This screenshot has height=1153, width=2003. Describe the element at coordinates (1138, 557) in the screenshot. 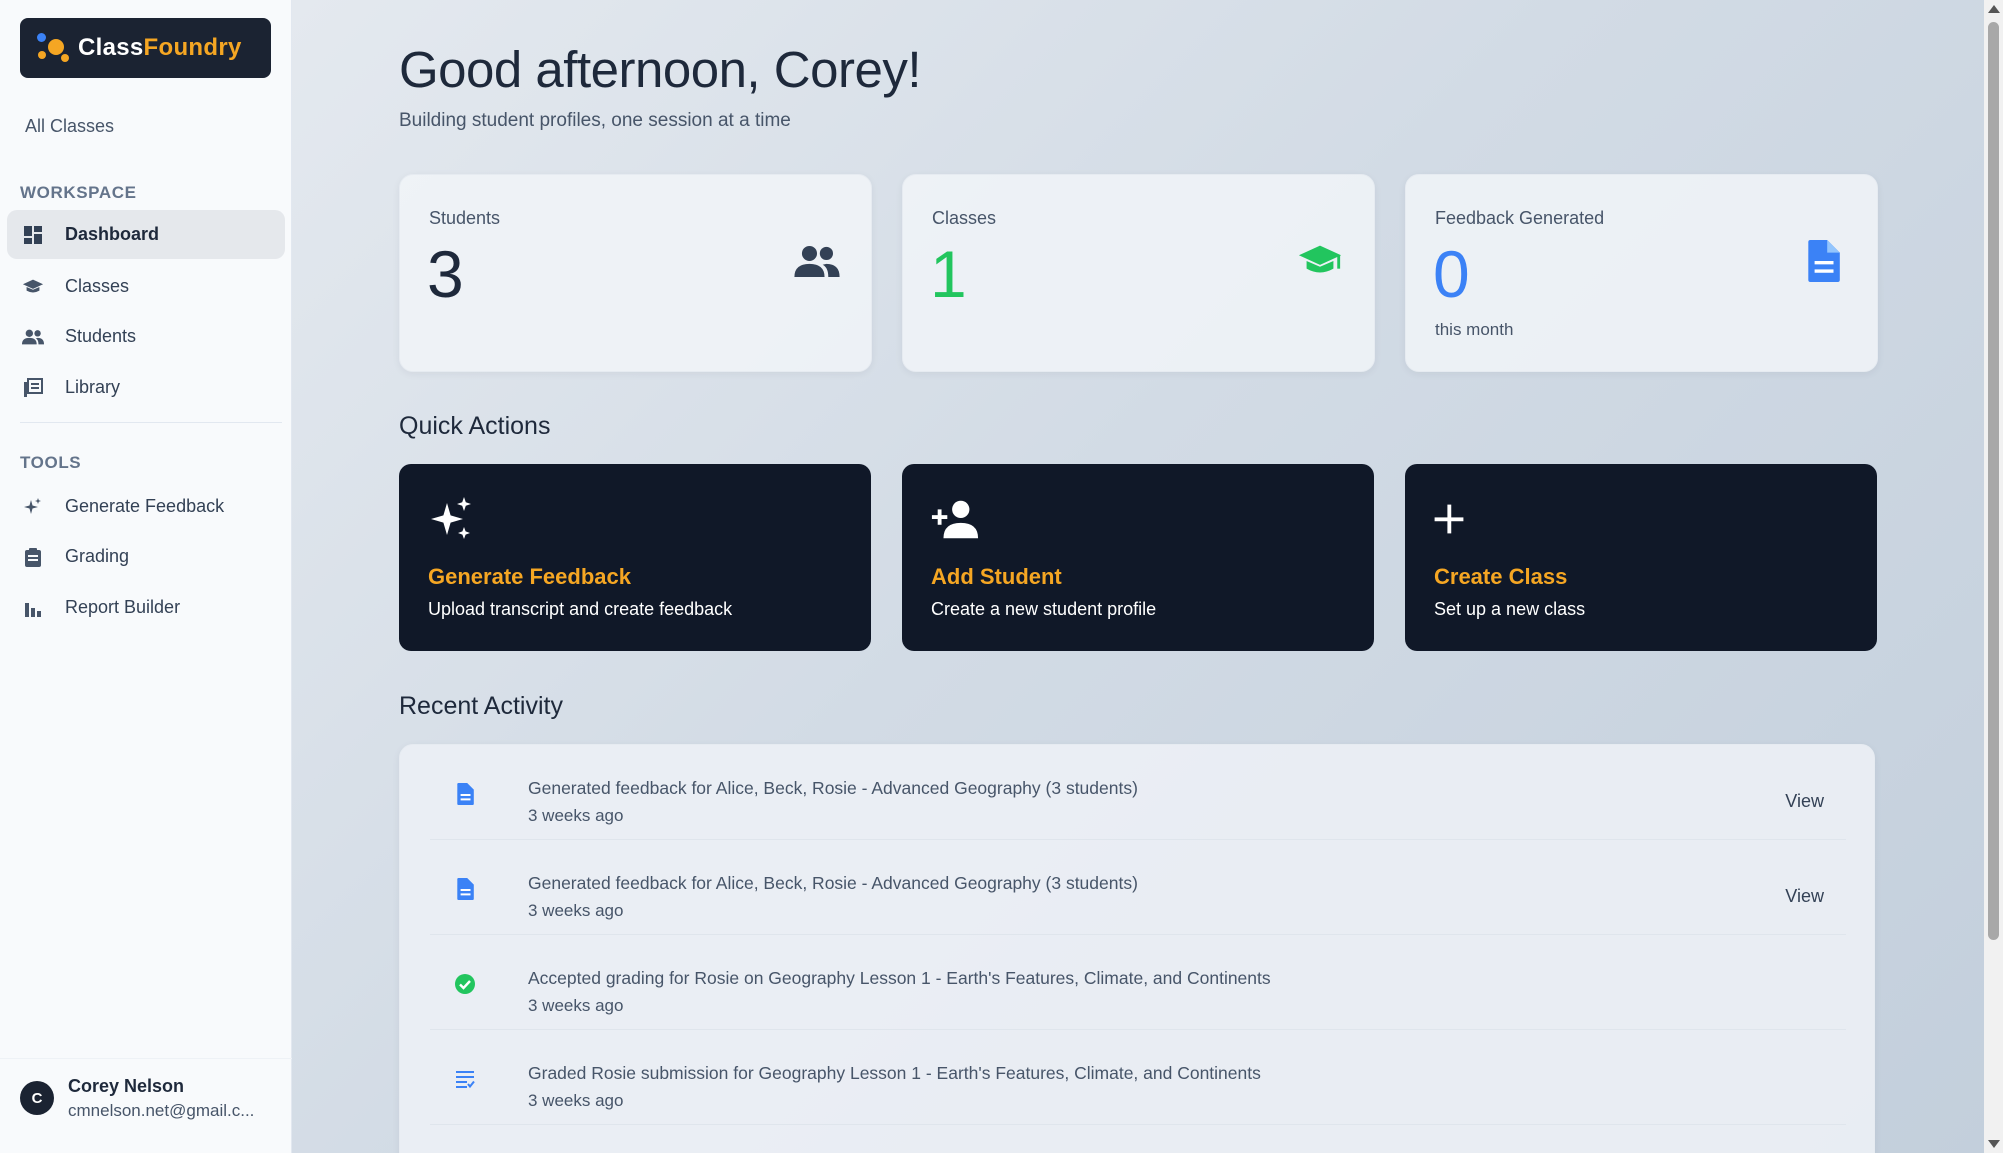

I see `add-student-action: Add Student Create a new student profile` at that location.